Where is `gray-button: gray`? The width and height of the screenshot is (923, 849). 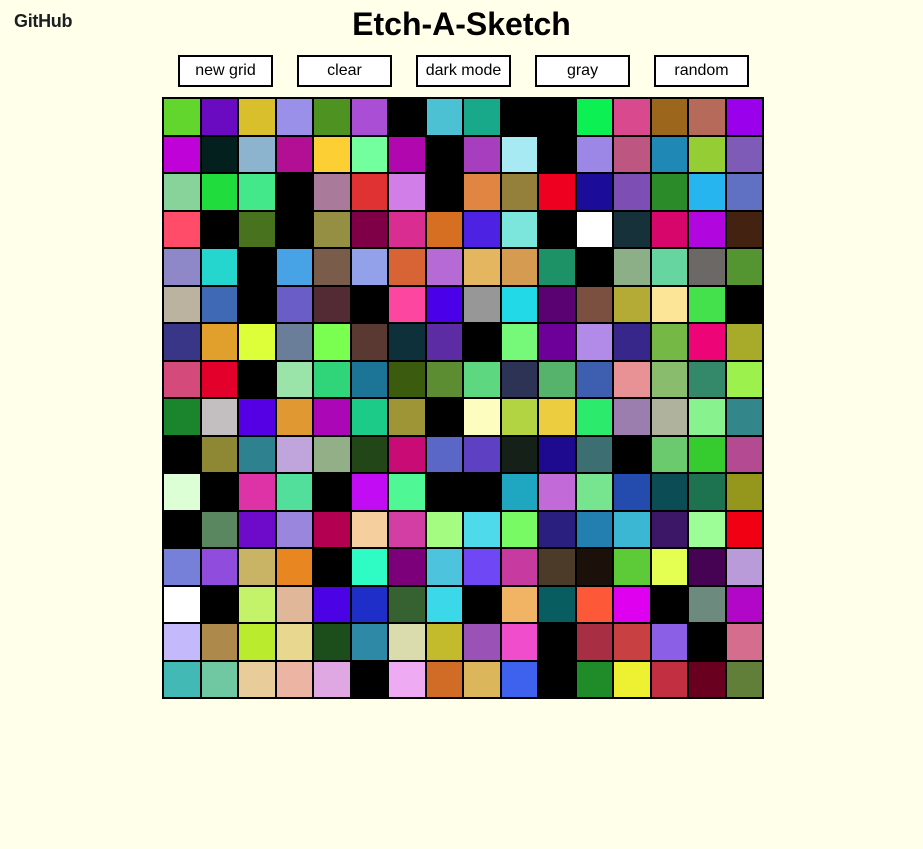
gray-button: gray is located at coordinates (582, 71).